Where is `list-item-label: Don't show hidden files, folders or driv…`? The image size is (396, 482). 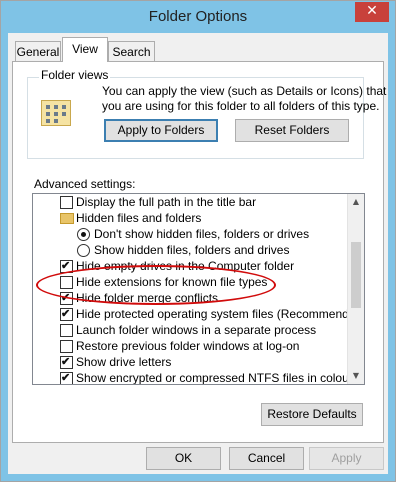 list-item-label: Don't show hidden files, folders or driv… is located at coordinates (202, 234).